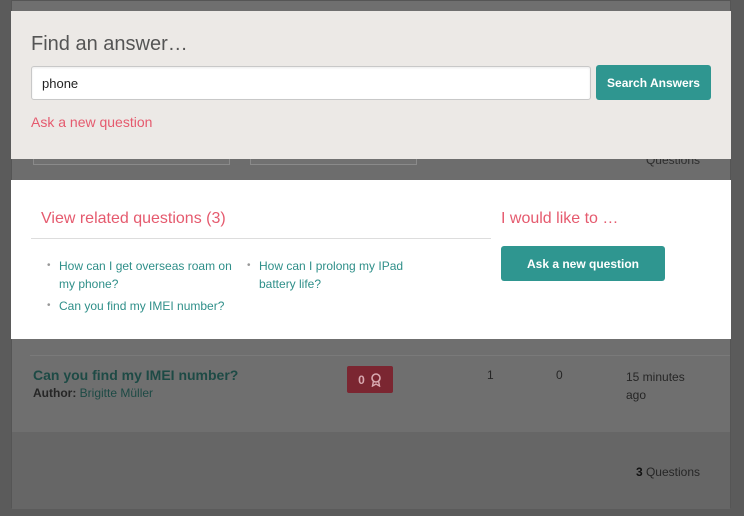 The width and height of the screenshot is (744, 516). I want to click on search-input, so click(311, 83).